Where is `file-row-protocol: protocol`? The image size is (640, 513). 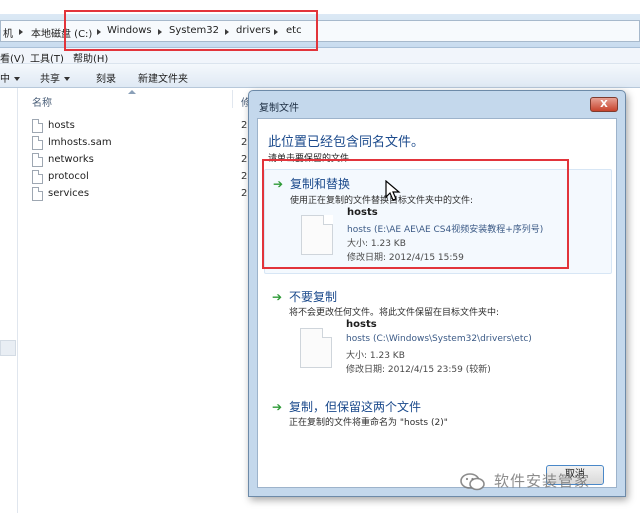 file-row-protocol: protocol is located at coordinates (132, 177).